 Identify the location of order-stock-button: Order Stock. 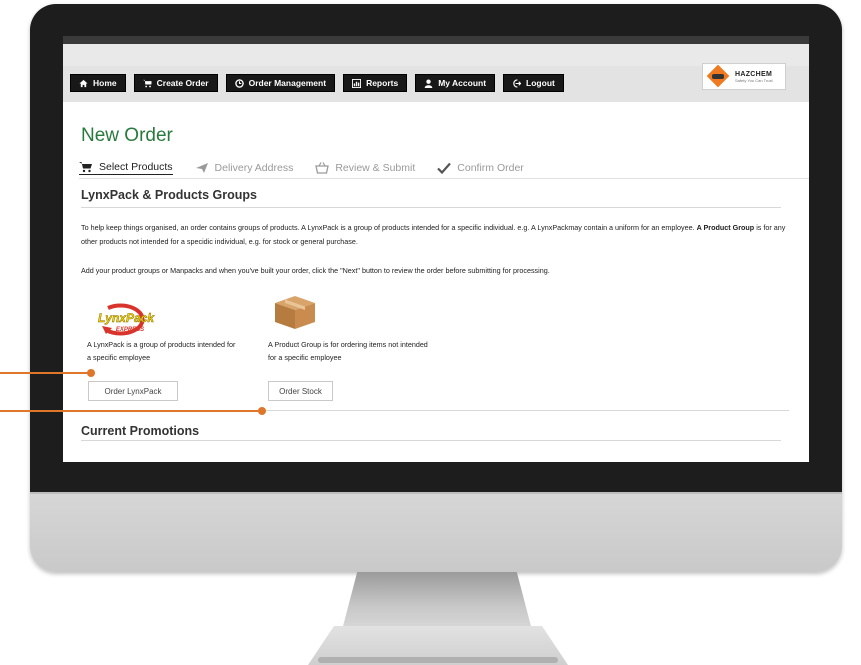
(300, 391).